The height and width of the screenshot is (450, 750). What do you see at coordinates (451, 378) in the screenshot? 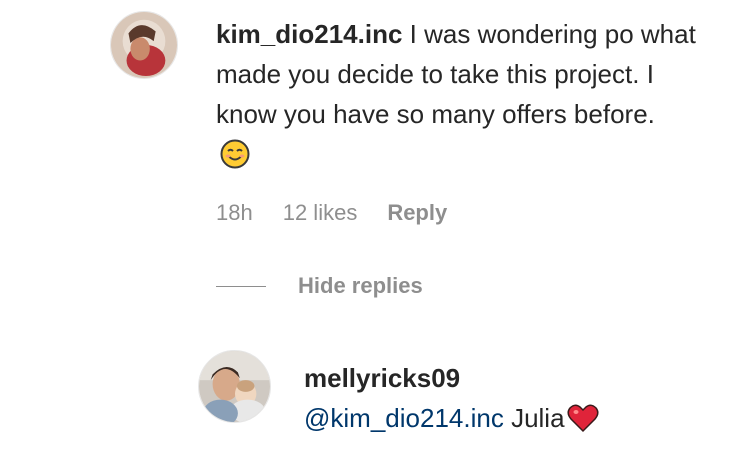
I see `reply-username: mellyricks09` at bounding box center [451, 378].